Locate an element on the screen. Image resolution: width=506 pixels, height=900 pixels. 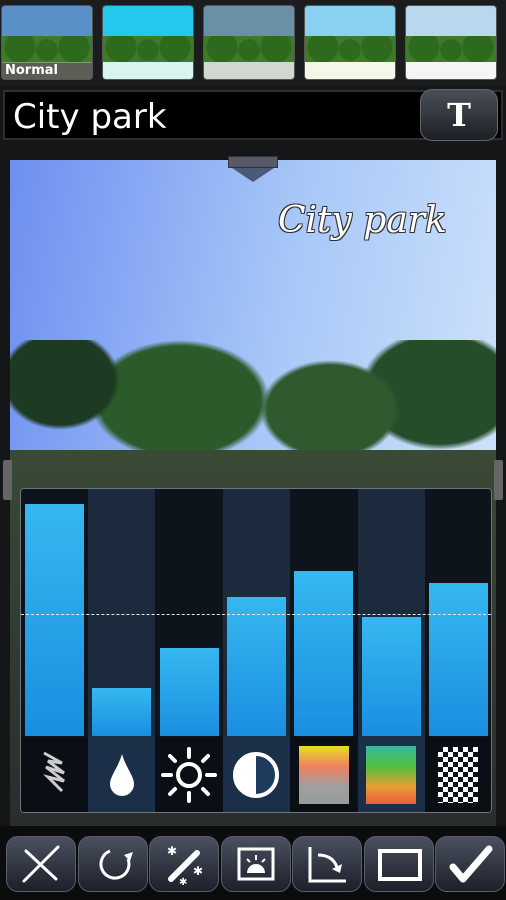
sun-icon is located at coordinates (189, 774).